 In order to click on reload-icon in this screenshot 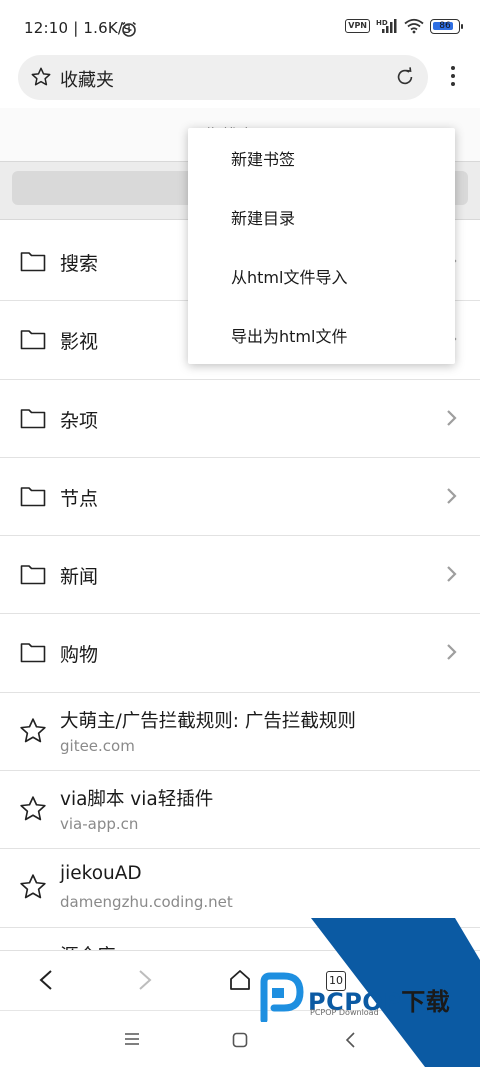, I will do `click(405, 77)`.